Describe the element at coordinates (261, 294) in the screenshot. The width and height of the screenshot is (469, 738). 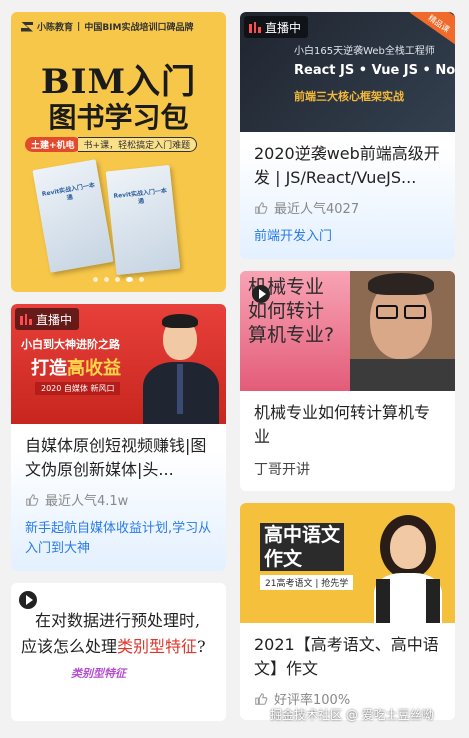
I see `play-icon` at that location.